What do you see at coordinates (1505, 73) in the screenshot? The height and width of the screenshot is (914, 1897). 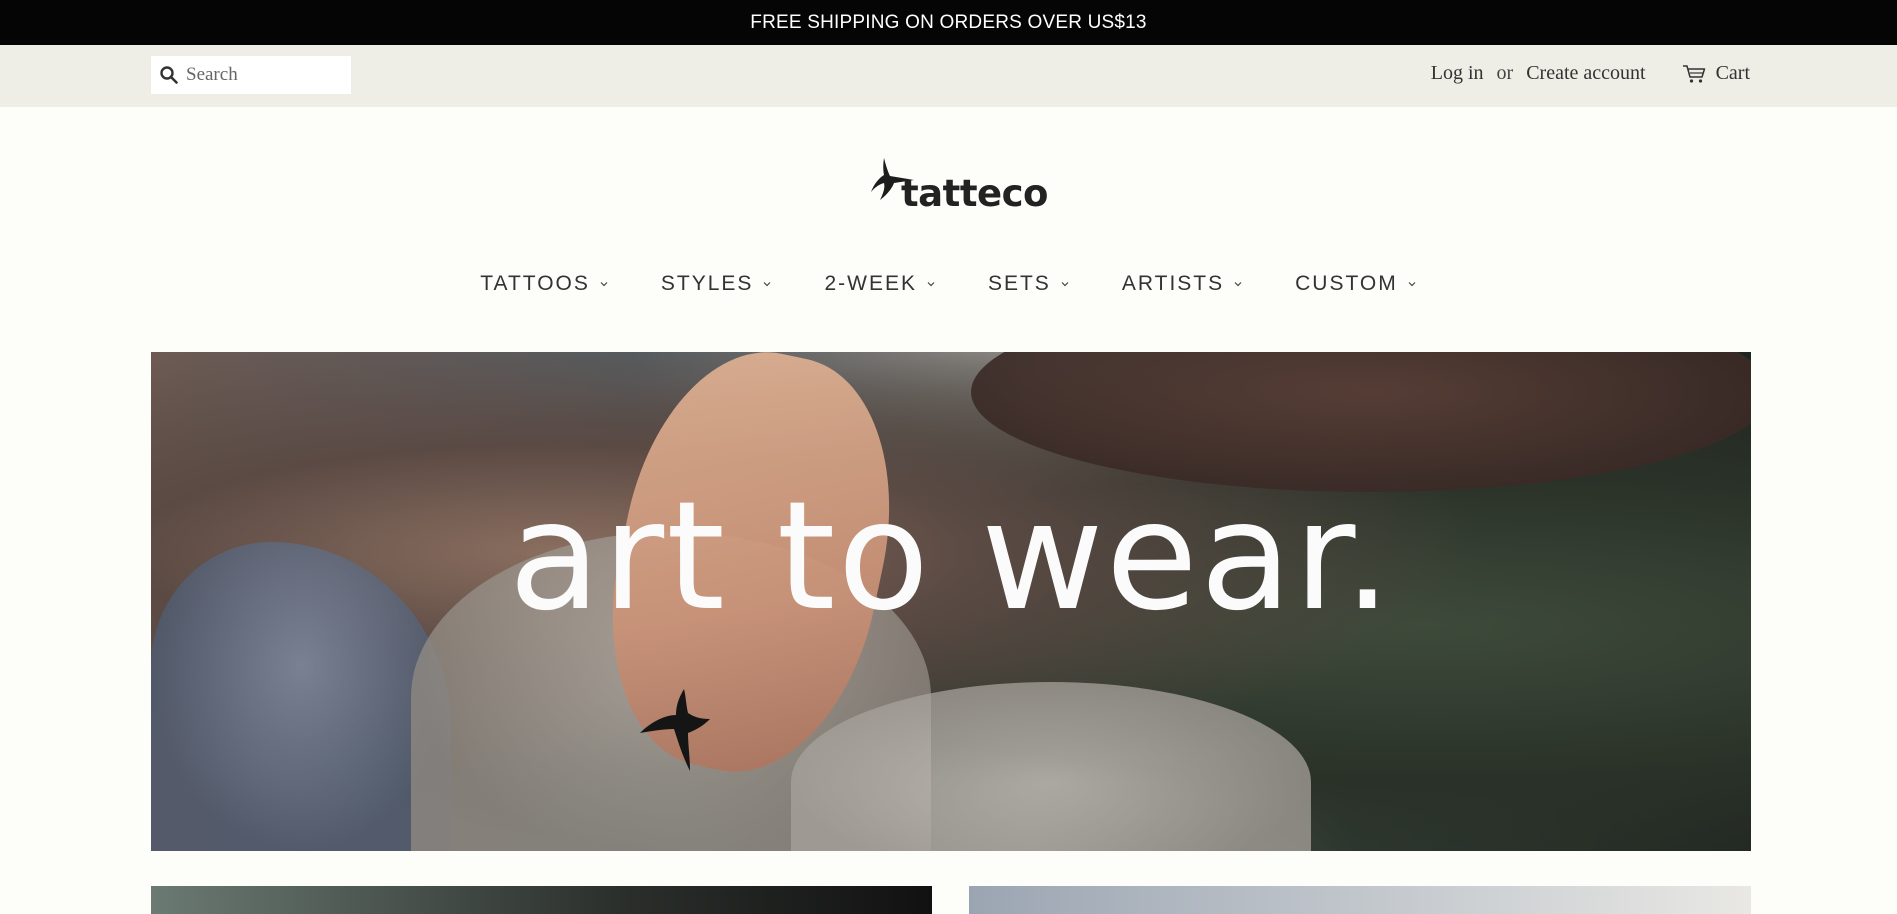 I see `or-separator: or` at bounding box center [1505, 73].